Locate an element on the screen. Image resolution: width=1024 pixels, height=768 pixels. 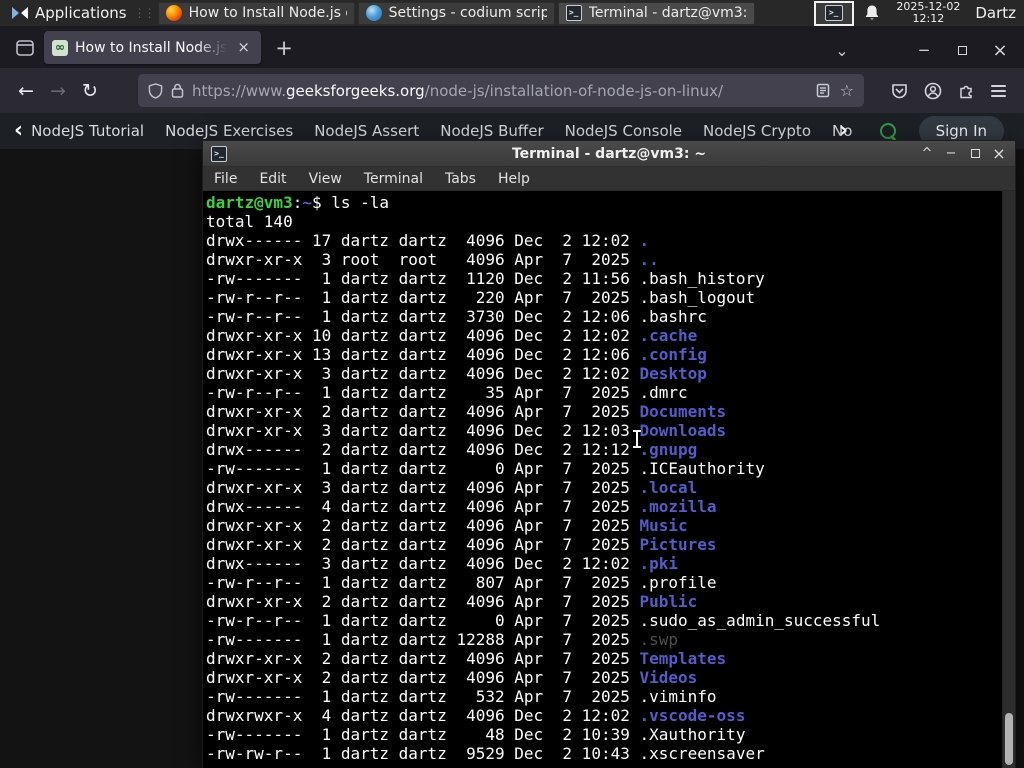
file-name: .viminfo is located at coordinates (678, 696).